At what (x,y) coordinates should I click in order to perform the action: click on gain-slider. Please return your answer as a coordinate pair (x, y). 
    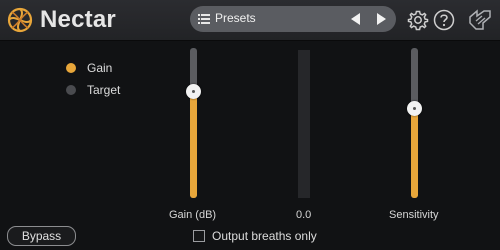
    Looking at the image, I should click on (194, 124).